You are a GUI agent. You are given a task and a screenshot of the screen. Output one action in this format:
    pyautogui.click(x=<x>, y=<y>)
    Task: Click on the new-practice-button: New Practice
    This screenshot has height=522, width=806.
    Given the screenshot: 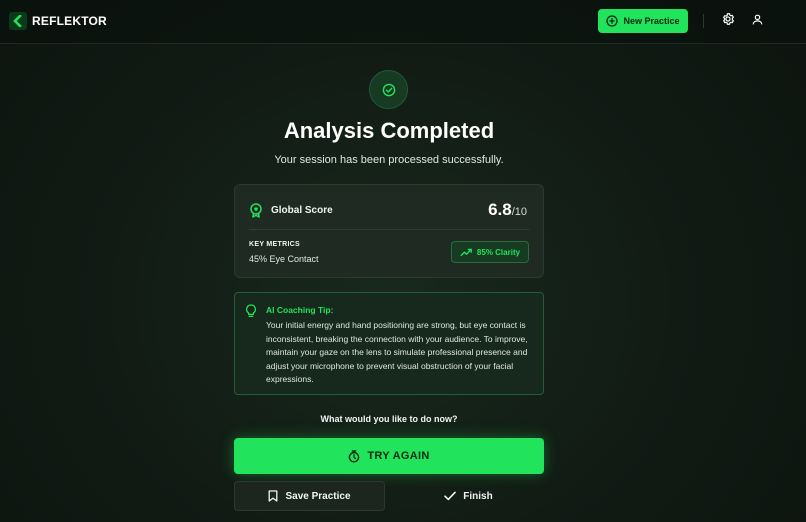 What is the action you would take?
    pyautogui.click(x=643, y=21)
    